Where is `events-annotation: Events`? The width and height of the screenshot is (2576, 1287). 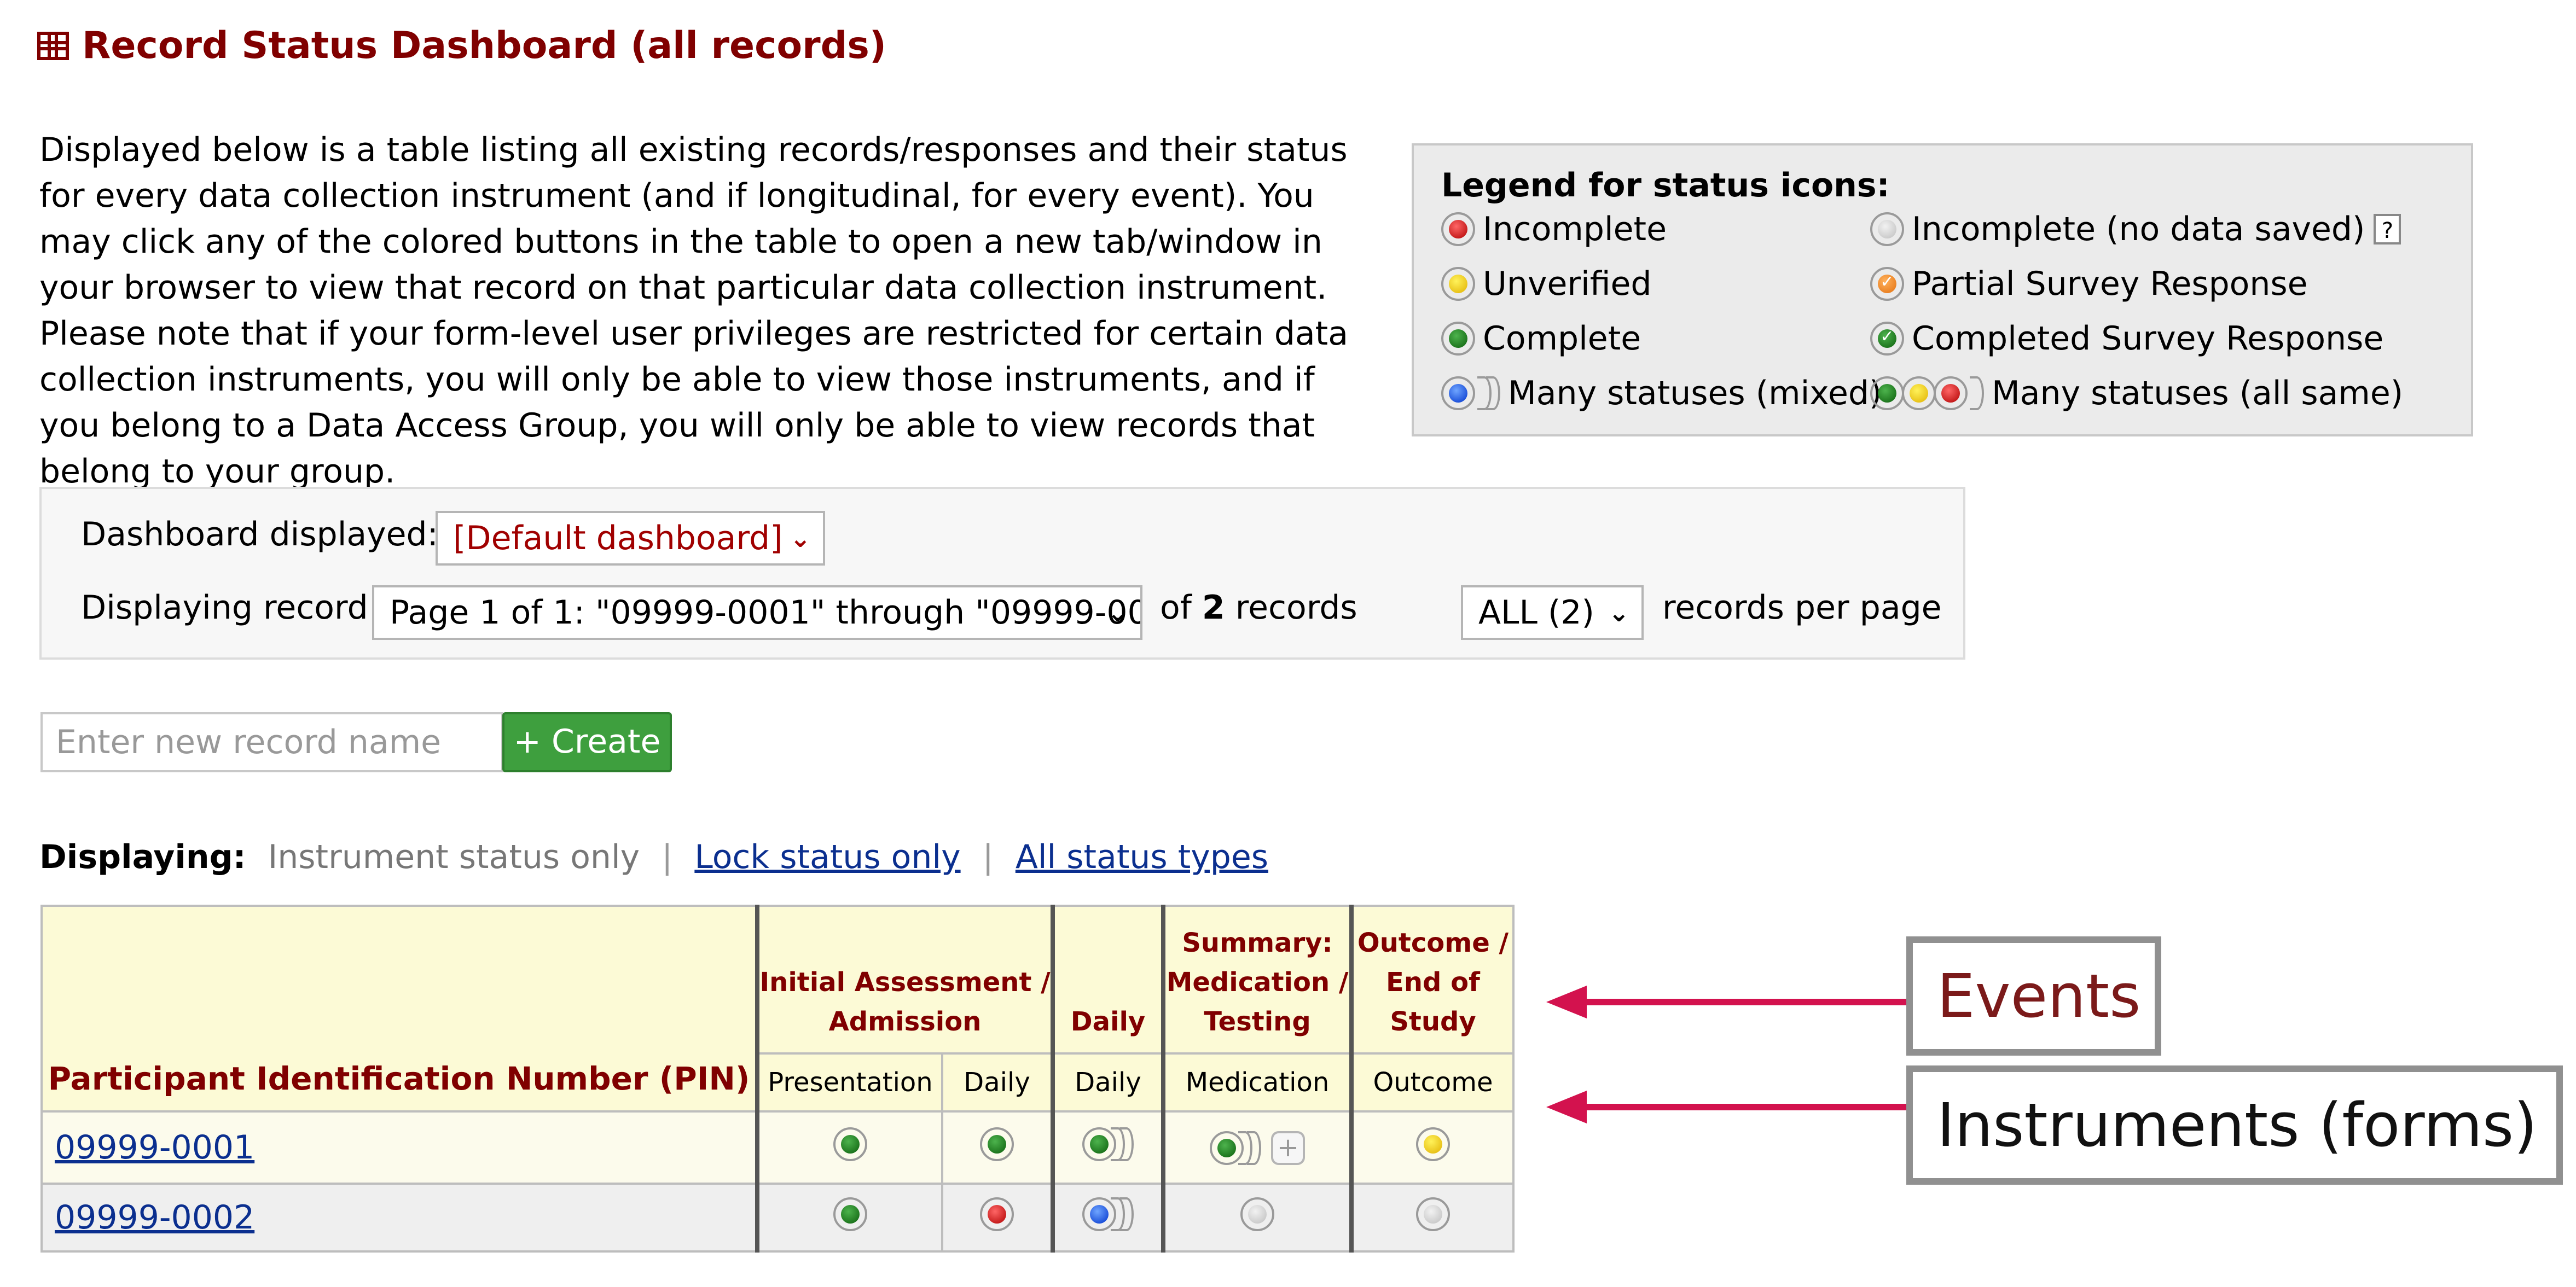
events-annotation: Events is located at coordinates (2034, 996).